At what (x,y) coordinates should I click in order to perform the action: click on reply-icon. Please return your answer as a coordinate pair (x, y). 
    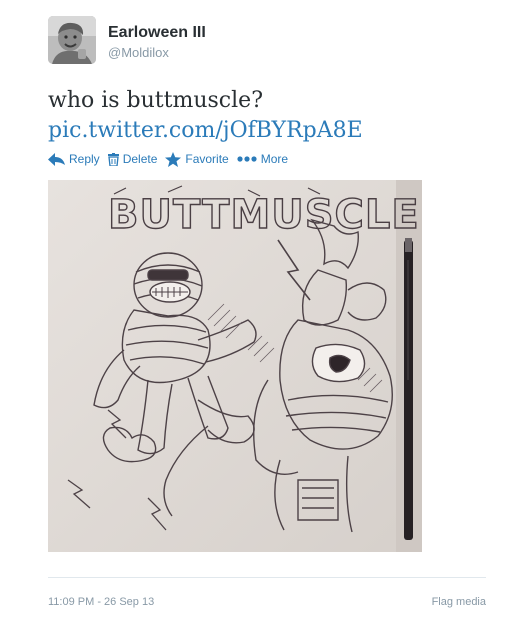
    Looking at the image, I should click on (56, 159).